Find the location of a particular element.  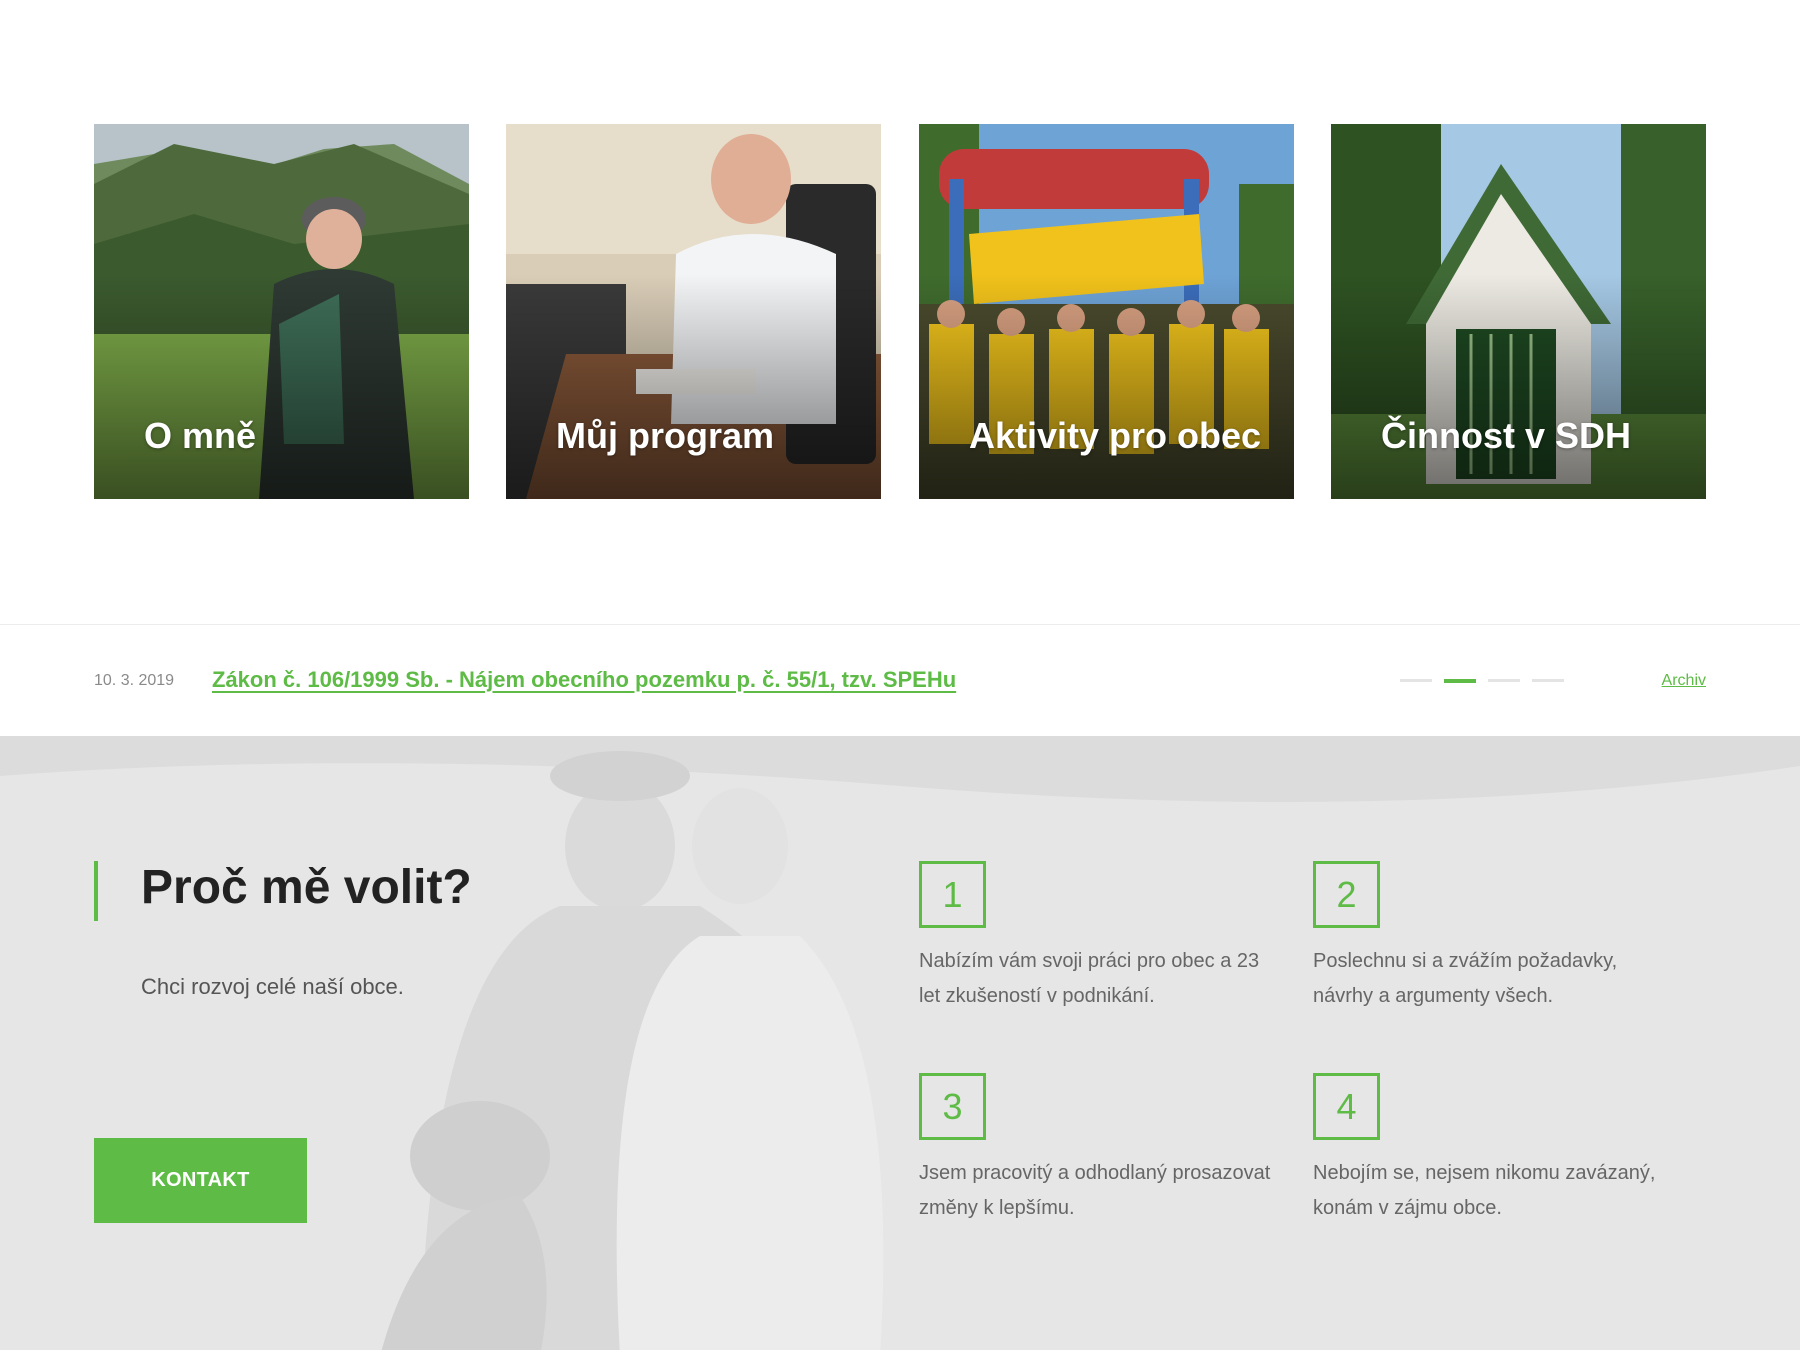

reason-number: 3 is located at coordinates (952, 1106).